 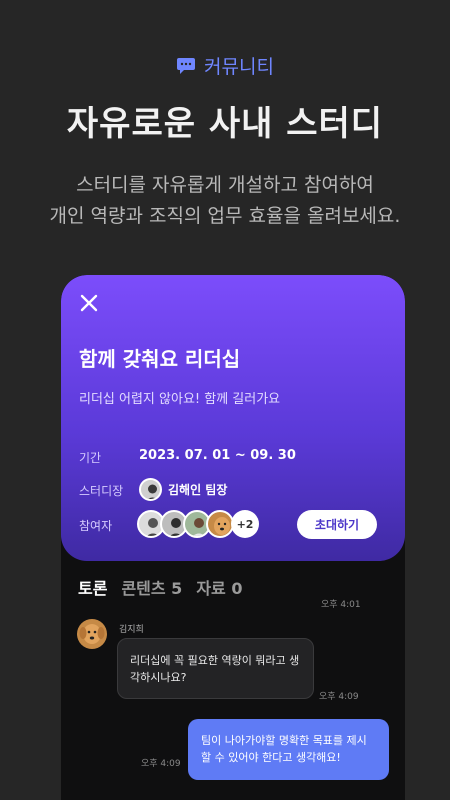 I want to click on incoming-message: 리더십에 꼭 필요한 역량이 뭐라고 생 각하시나요?, so click(x=215, y=668).